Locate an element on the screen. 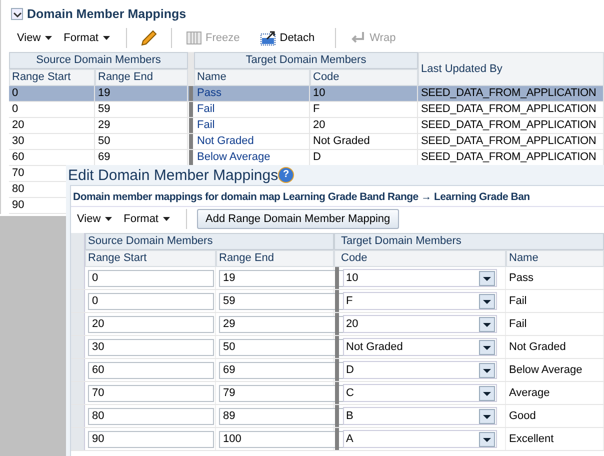  column-group-header: Source Domain Members is located at coordinates (98, 60).